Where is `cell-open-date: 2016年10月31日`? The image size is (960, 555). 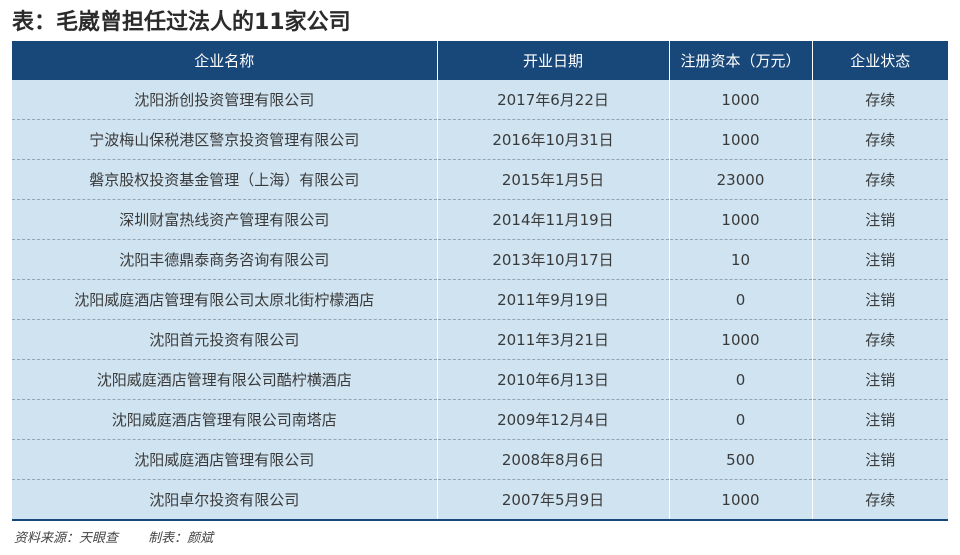 cell-open-date: 2016年10月31日 is located at coordinates (552, 139).